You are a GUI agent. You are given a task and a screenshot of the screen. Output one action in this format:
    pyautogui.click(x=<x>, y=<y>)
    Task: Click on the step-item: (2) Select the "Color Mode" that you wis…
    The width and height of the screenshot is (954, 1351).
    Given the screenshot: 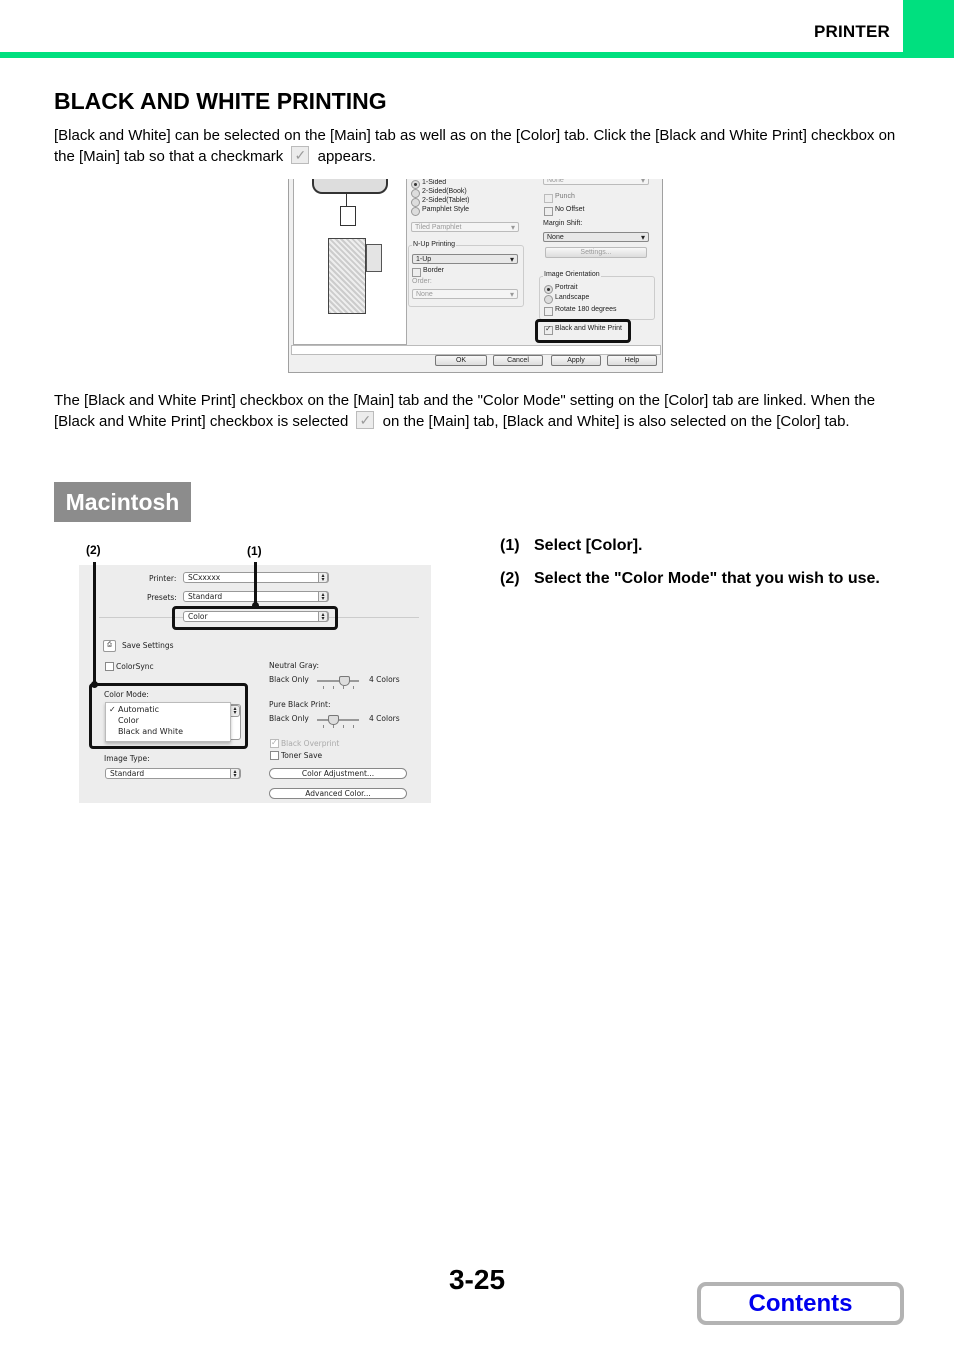 What is the action you would take?
    pyautogui.click(x=695, y=578)
    